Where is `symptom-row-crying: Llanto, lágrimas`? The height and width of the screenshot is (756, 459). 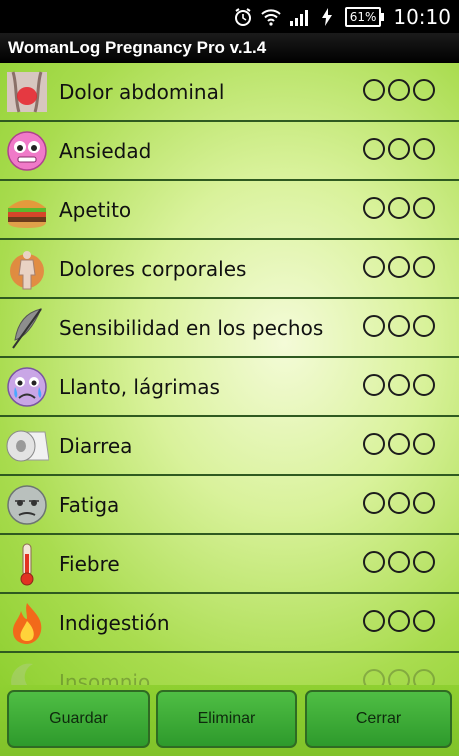
symptom-row-crying: Llanto, lágrimas is located at coordinates (229, 387).